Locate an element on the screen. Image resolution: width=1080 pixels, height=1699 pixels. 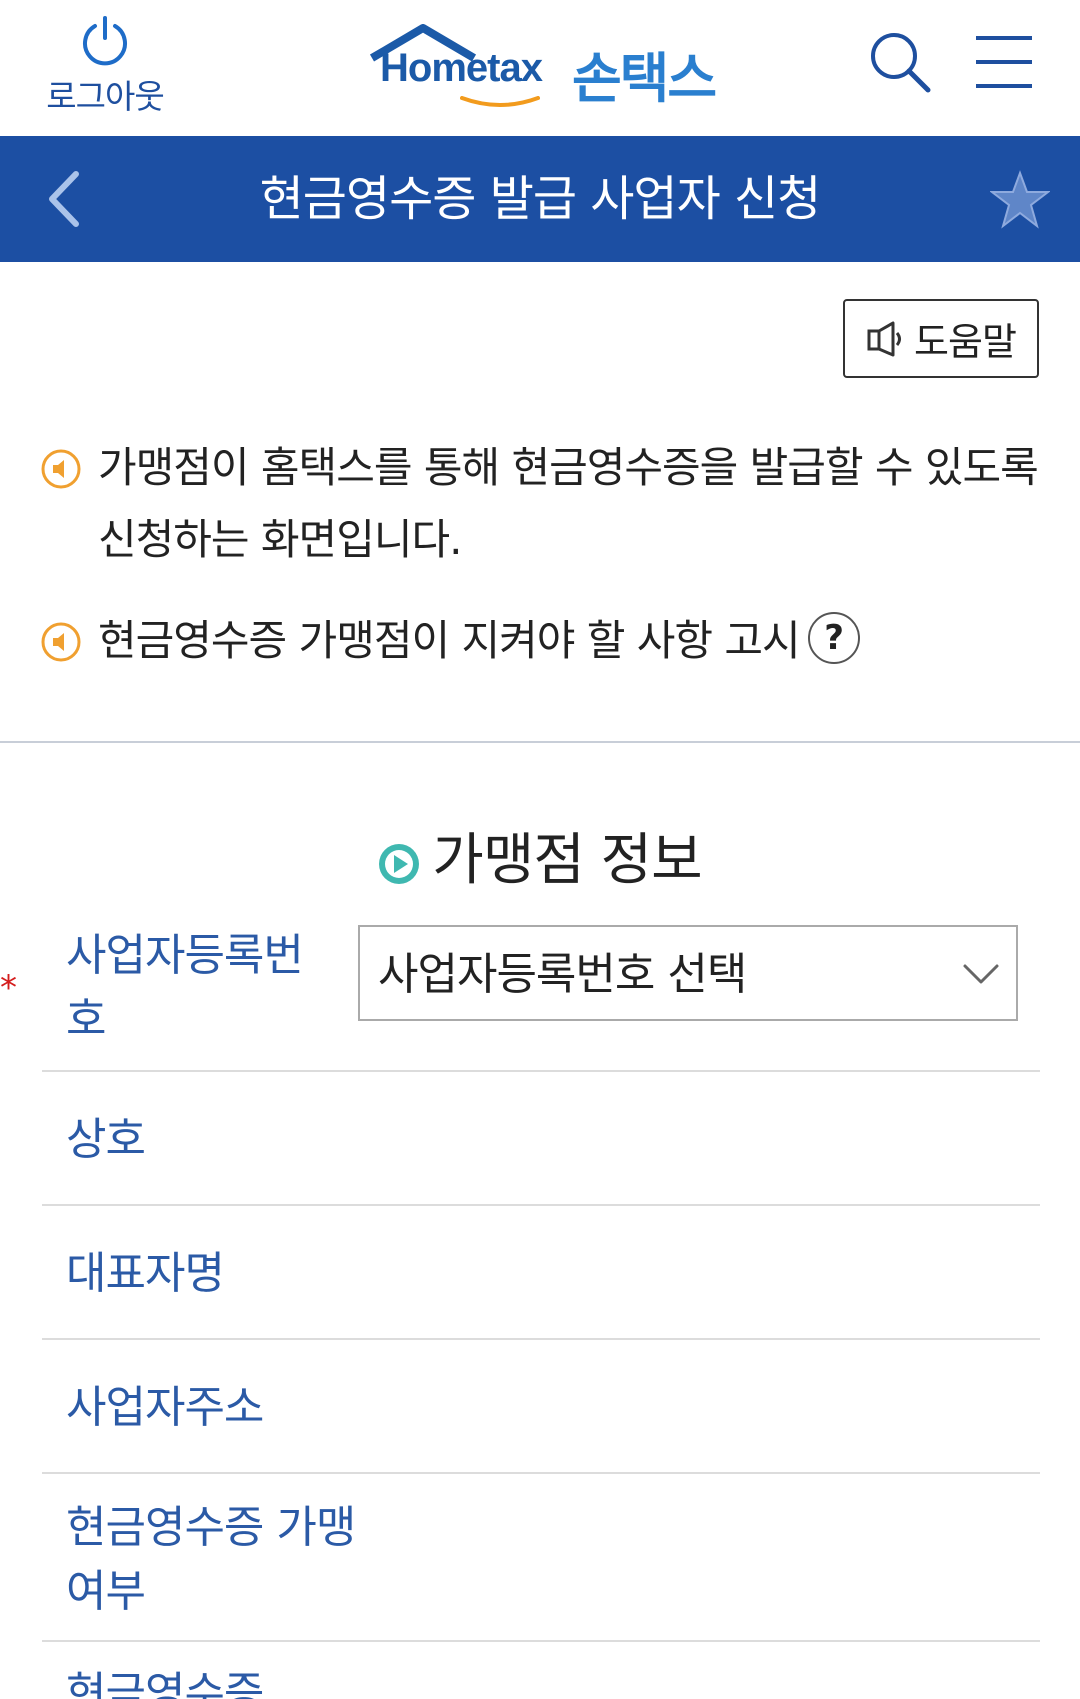
power-icon is located at coordinates (105, 41).